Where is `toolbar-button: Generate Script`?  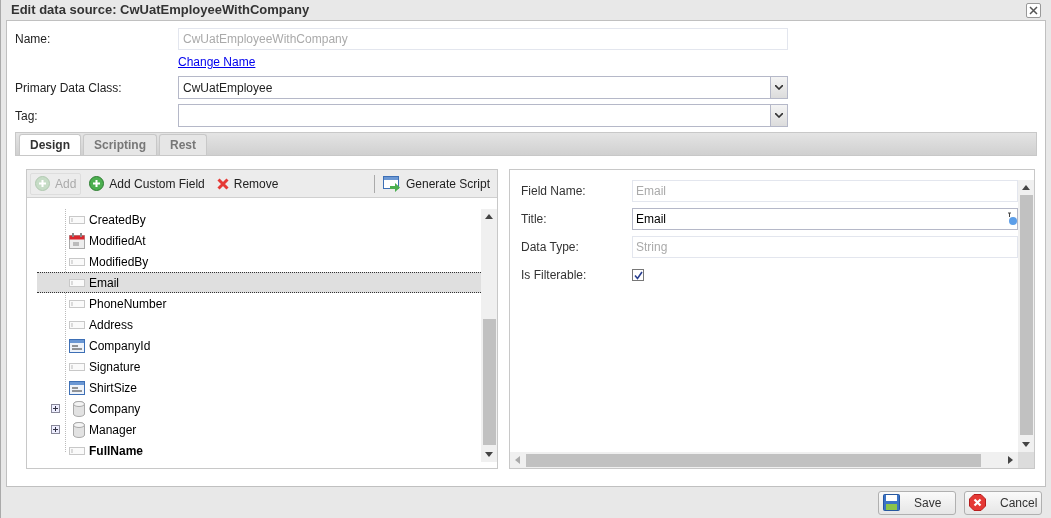
toolbar-button: Generate Script is located at coordinates (436, 183).